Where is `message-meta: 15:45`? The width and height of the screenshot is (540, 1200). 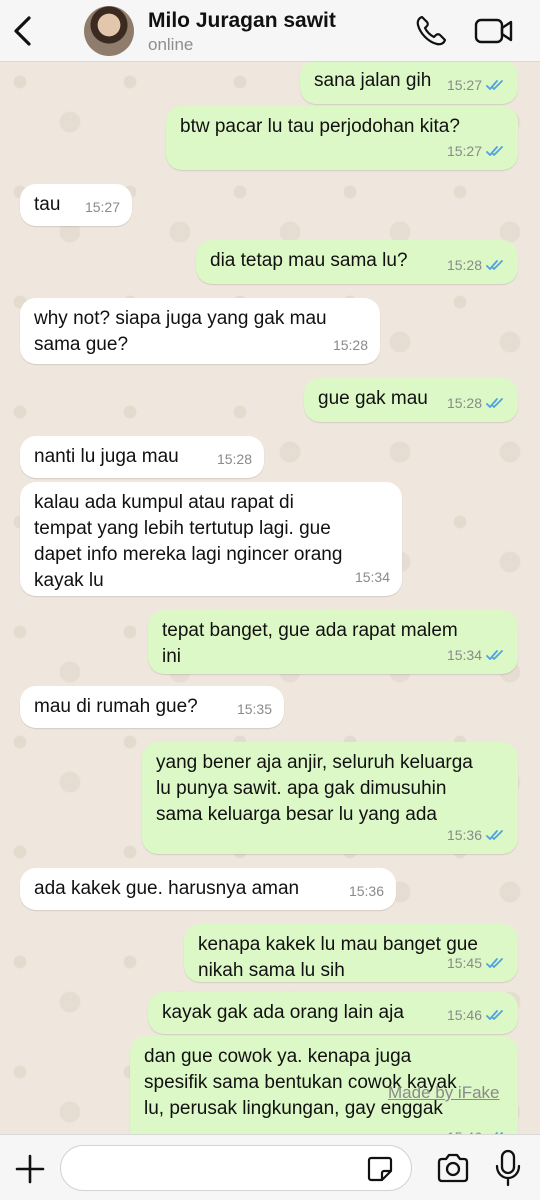
message-meta: 15:45 is located at coordinates (476, 963).